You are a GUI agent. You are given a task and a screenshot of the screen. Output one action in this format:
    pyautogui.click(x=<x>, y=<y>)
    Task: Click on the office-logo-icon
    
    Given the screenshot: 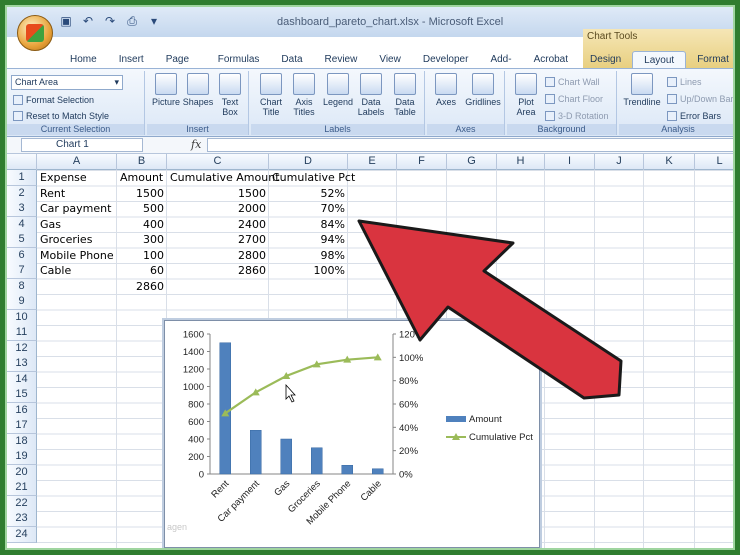 What is the action you would take?
    pyautogui.click(x=35, y=33)
    